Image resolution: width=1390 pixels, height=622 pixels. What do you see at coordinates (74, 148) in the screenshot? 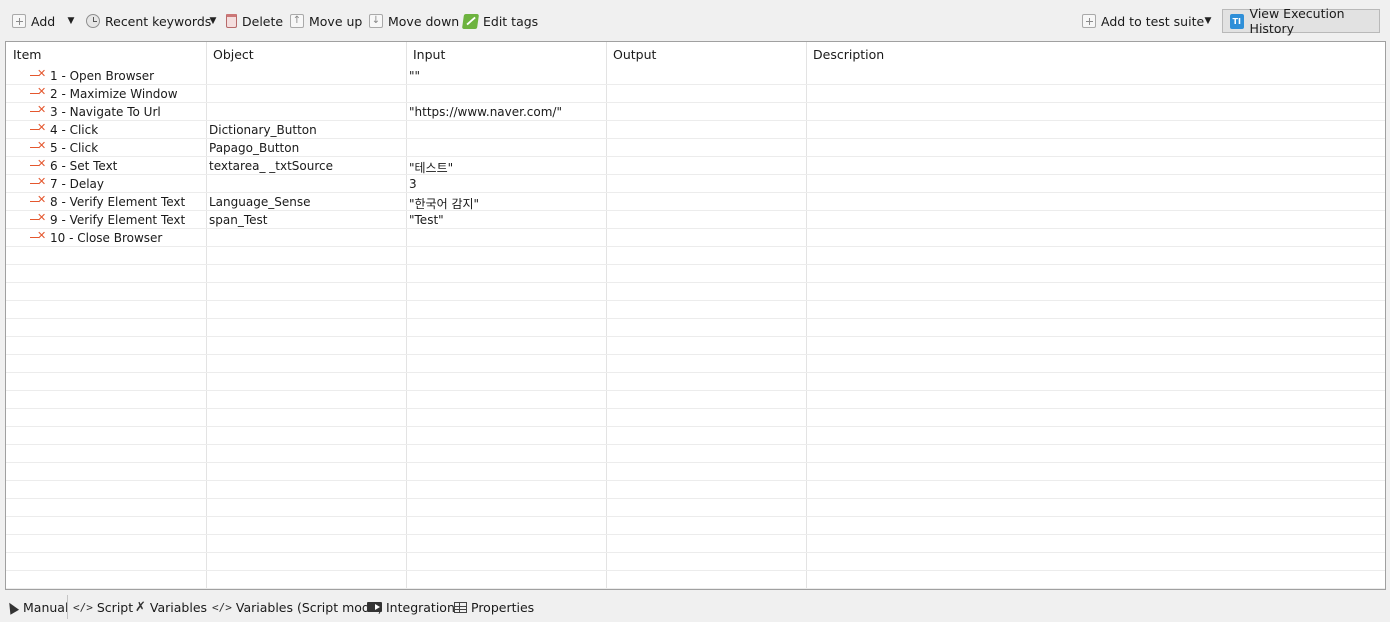
I see `cell-item: 5 - Click` at bounding box center [74, 148].